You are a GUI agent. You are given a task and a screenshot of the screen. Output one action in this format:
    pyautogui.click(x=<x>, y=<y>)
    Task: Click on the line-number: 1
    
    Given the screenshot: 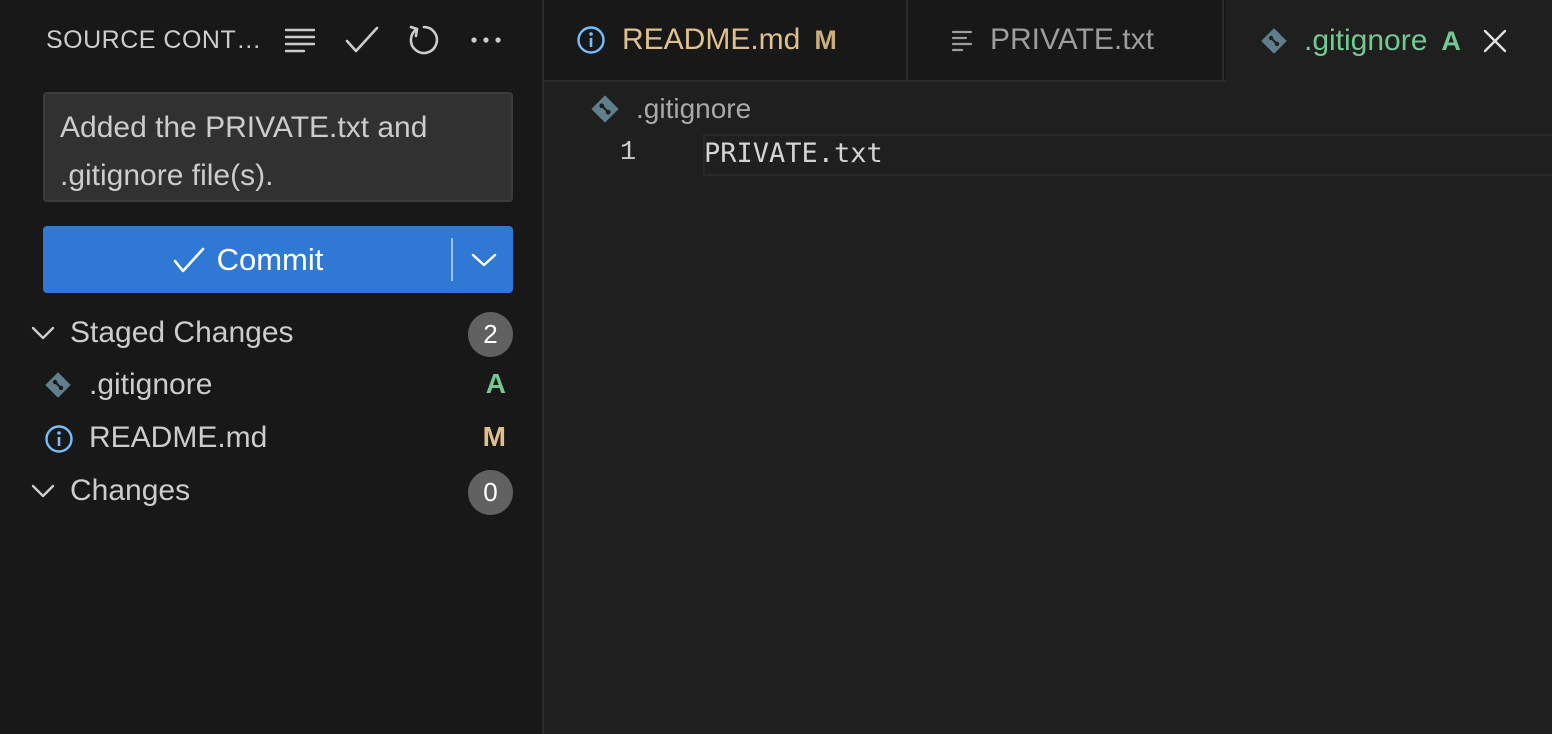 What is the action you would take?
    pyautogui.click(x=628, y=153)
    